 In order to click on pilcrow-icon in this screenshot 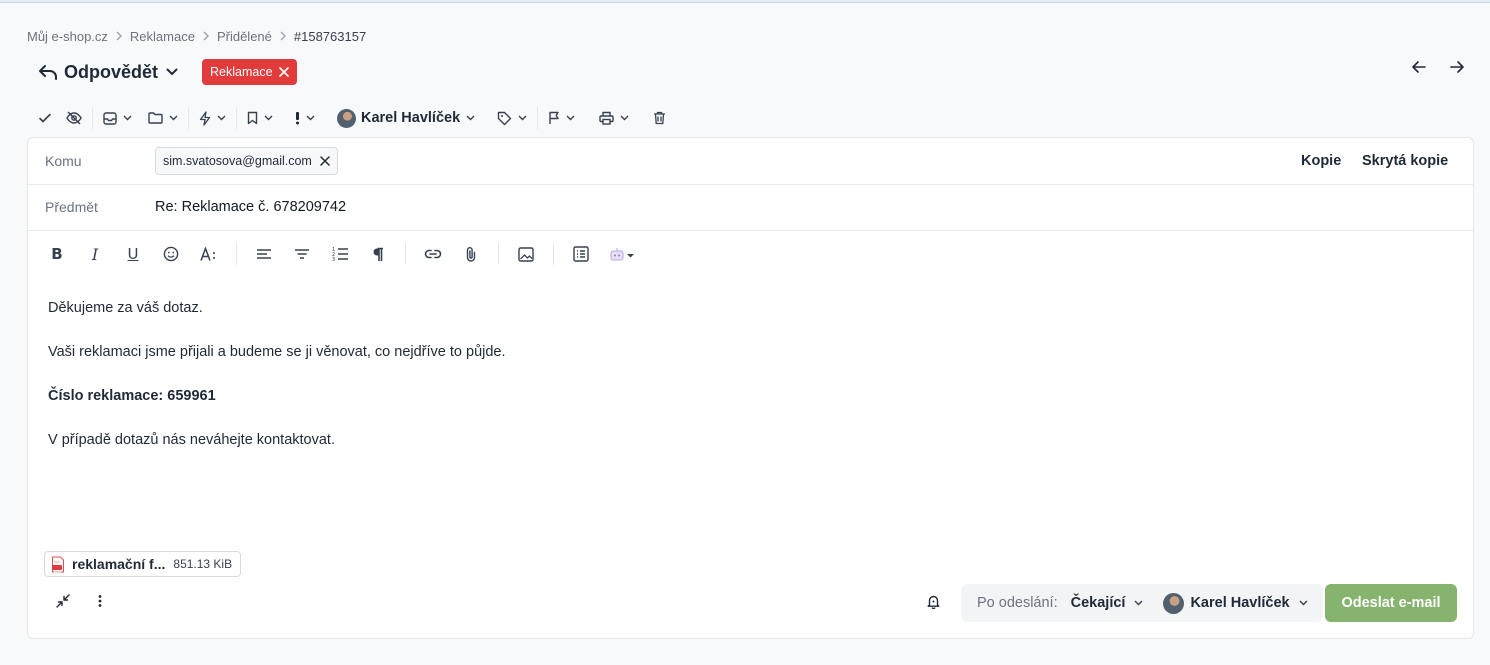, I will do `click(378, 254)`.